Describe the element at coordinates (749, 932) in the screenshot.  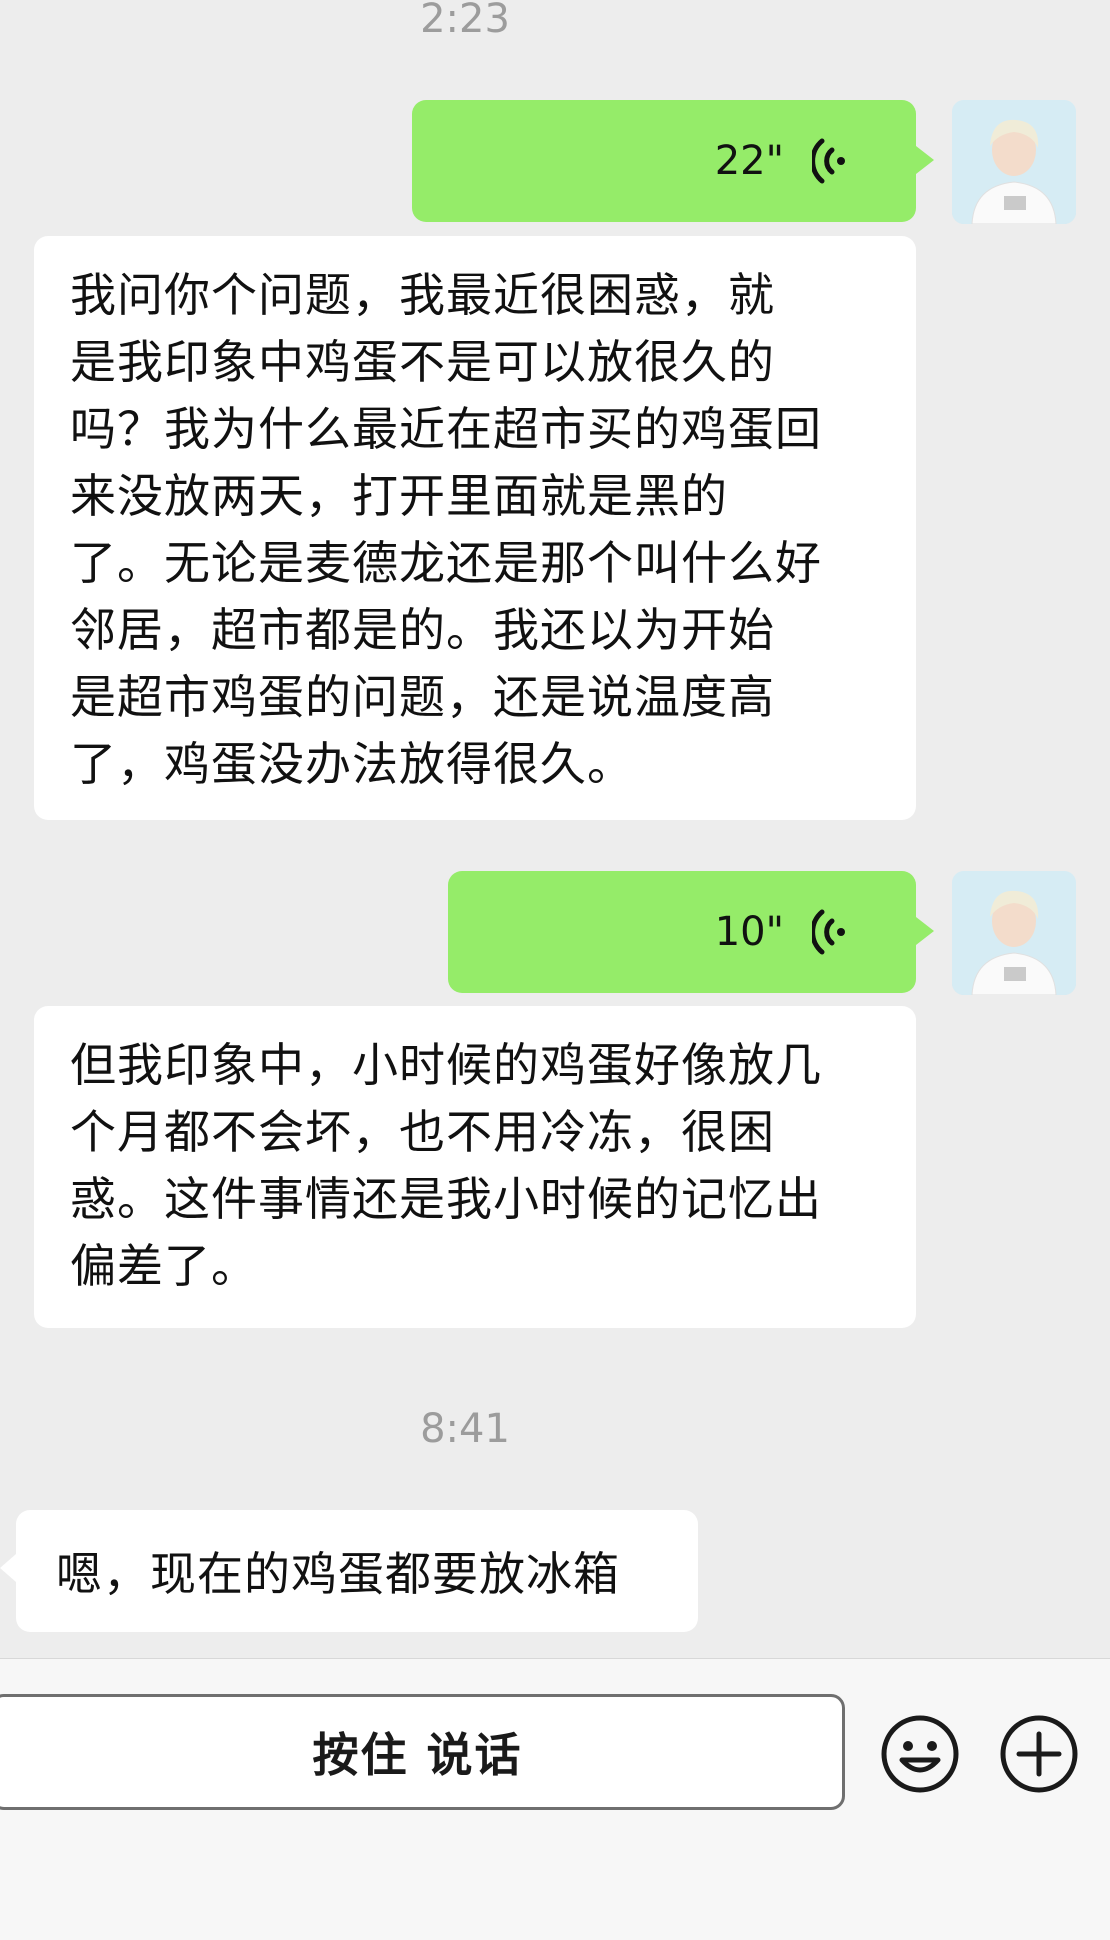
I see `voice-duration-2: 10"` at that location.